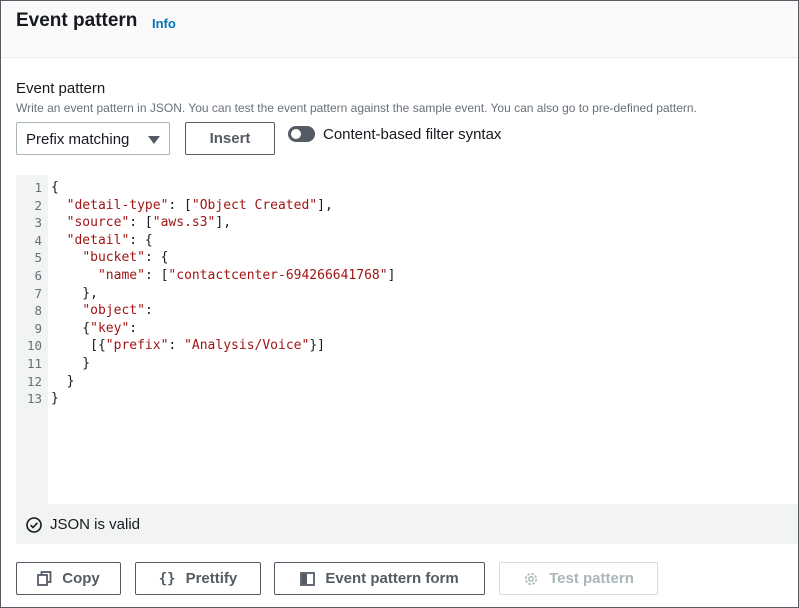 The image size is (799, 608). I want to click on line-number: 4, so click(38, 240).